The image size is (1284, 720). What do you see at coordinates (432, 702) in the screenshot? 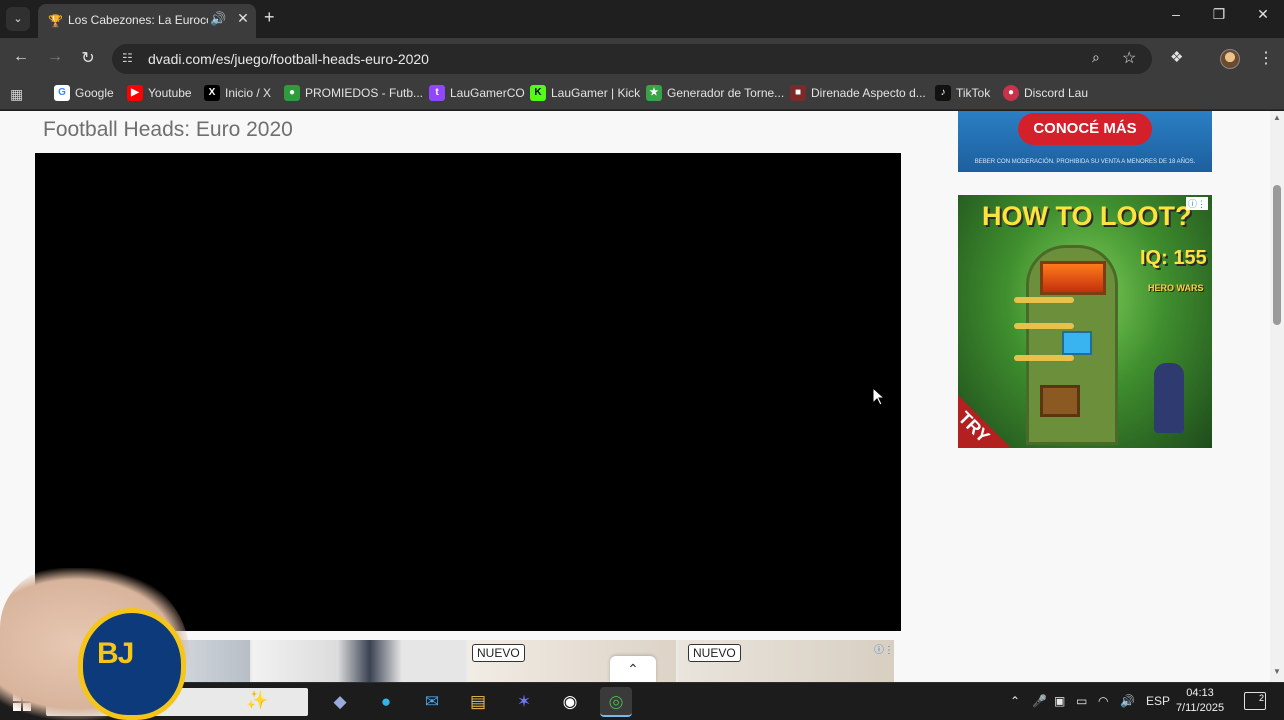
I see `mail-icon: ✉` at bounding box center [432, 702].